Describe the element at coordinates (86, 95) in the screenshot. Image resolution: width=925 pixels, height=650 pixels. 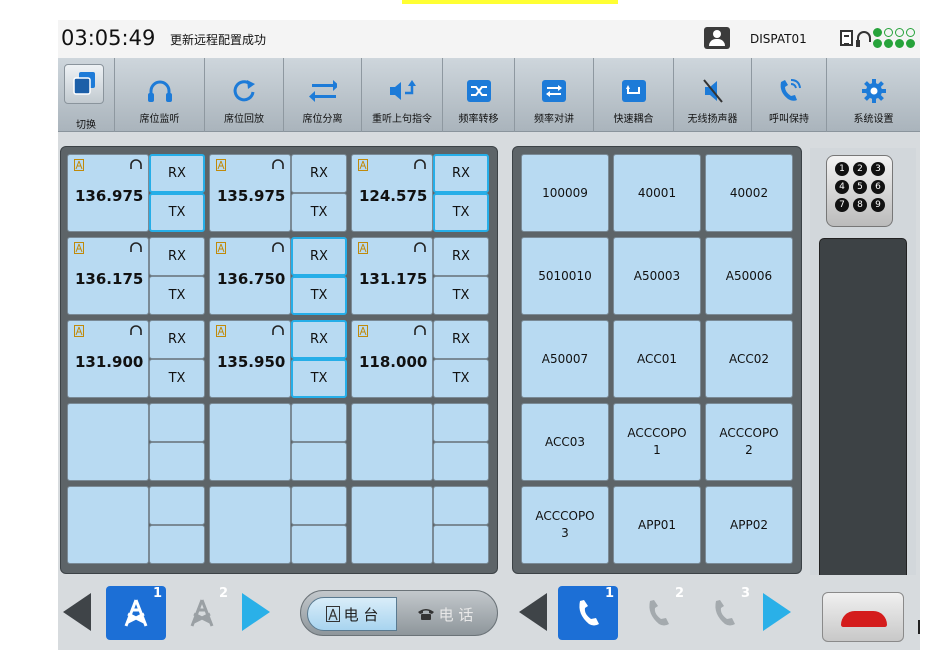
I see `switch-button: 切换` at that location.